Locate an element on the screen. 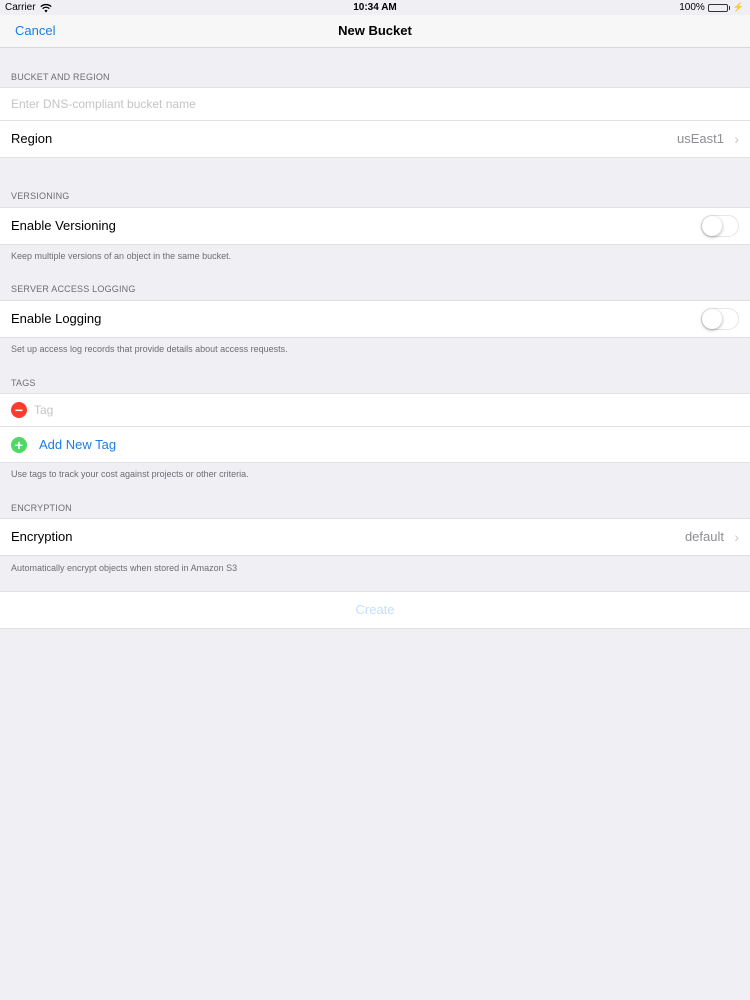 The image size is (750, 1000). encryption-row: Encryption default › is located at coordinates (375, 537).